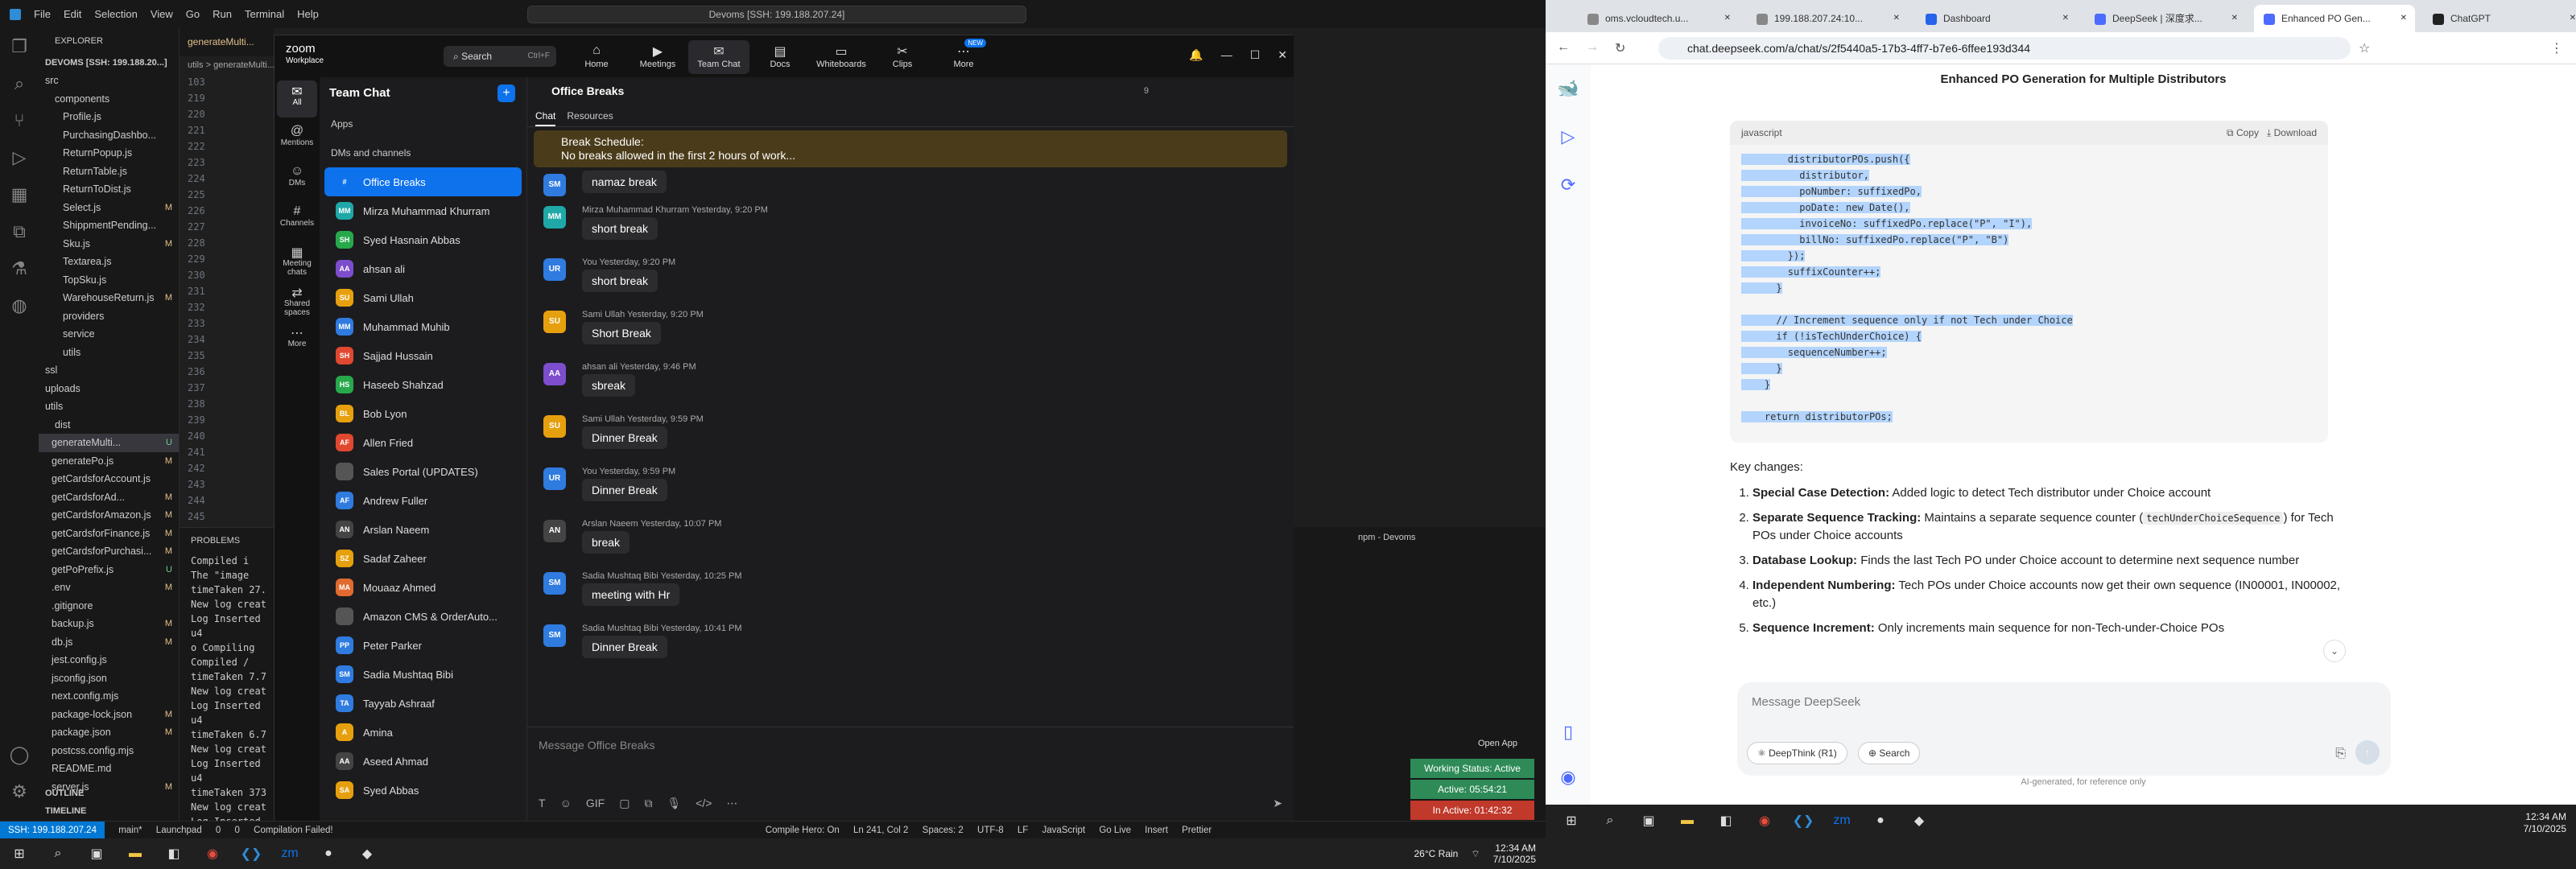  I want to click on file-tree-item: getCardsforPurchasi... M, so click(109, 551).